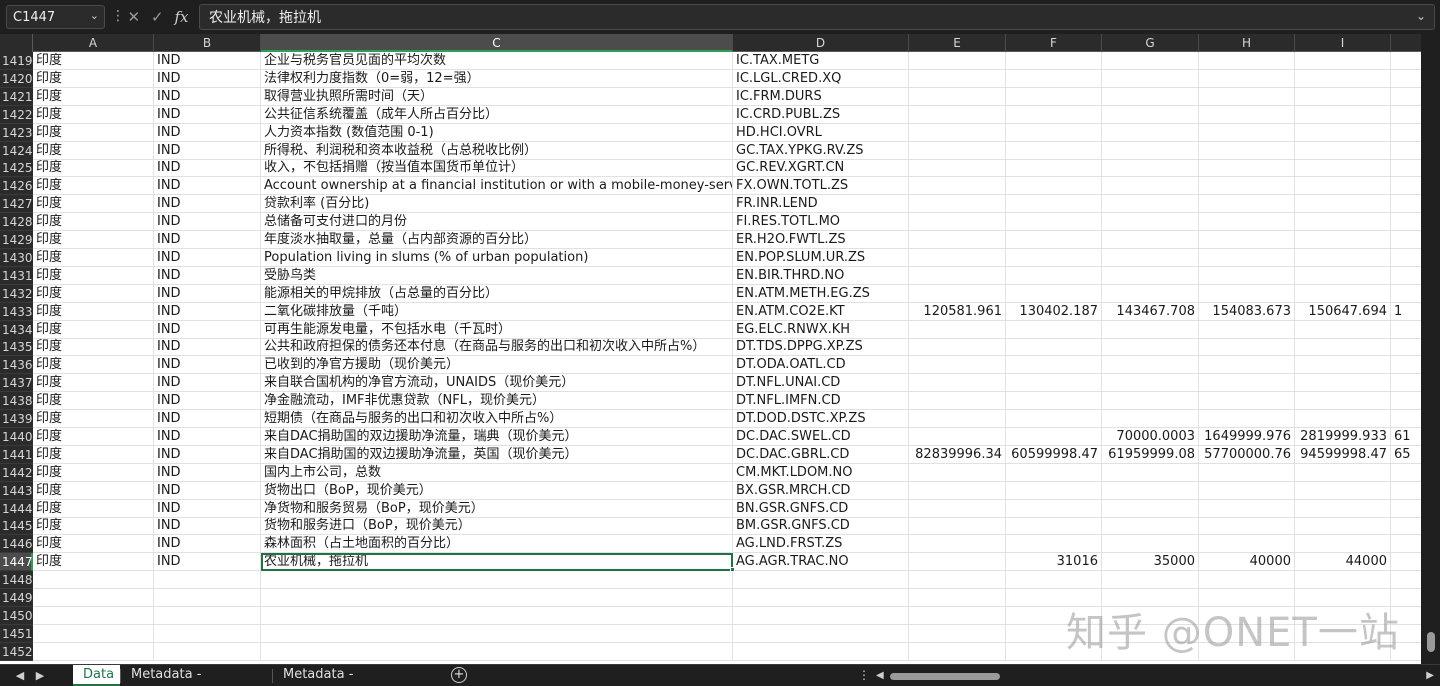 This screenshot has height=686, width=1440. Describe the element at coordinates (957, 43) in the screenshot. I see `column-header-e: E` at that location.